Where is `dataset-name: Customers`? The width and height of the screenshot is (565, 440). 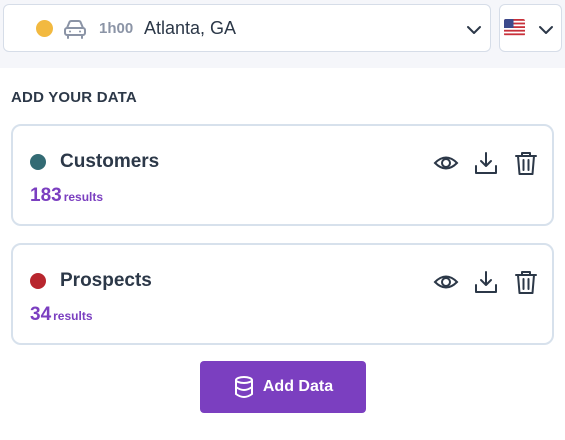
dataset-name: Customers is located at coordinates (110, 161).